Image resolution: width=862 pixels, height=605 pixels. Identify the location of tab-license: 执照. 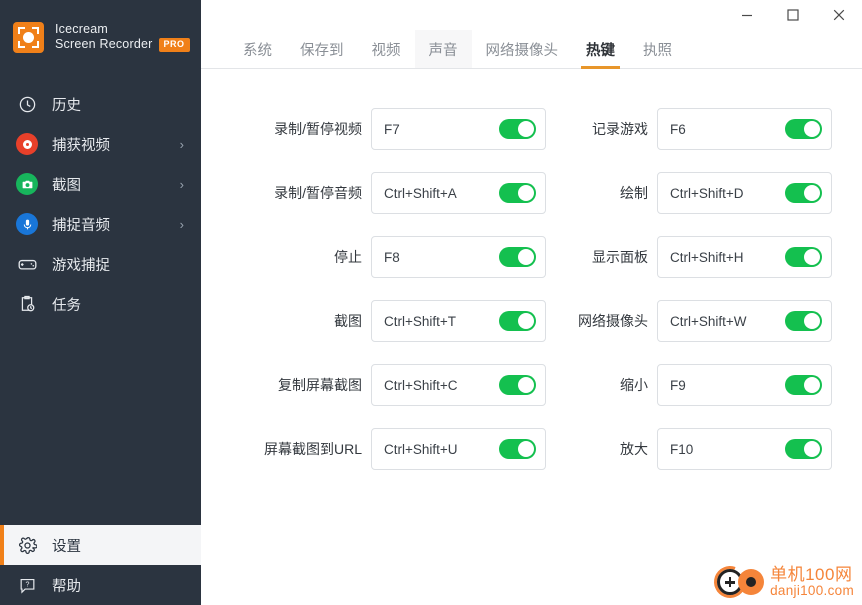
(657, 49).